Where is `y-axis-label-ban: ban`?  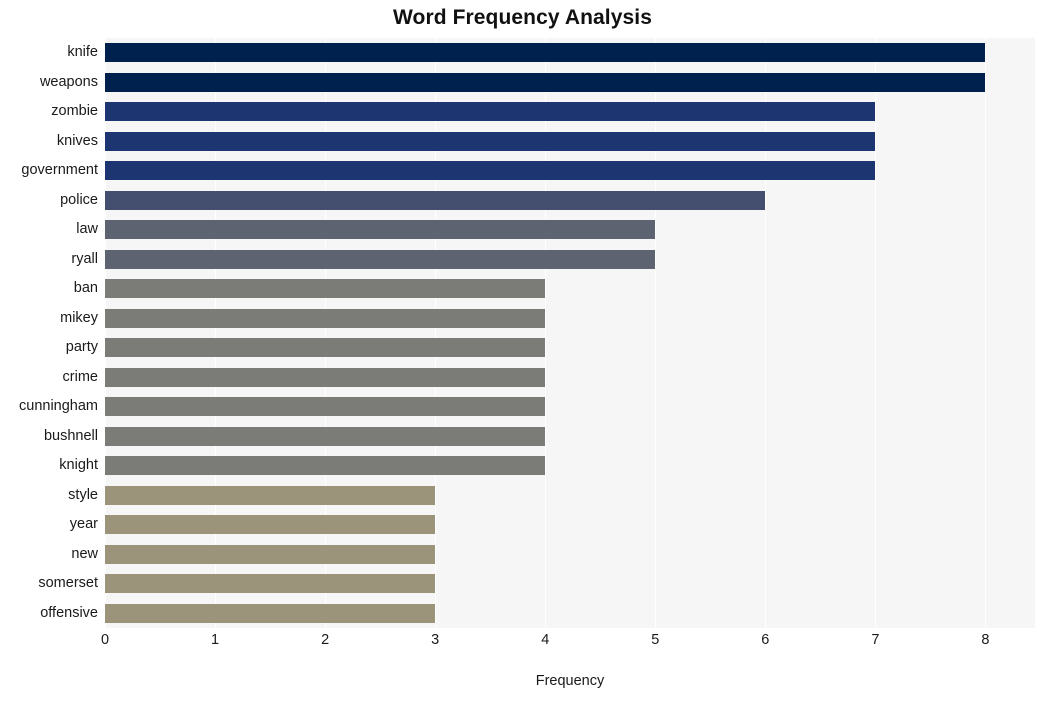 y-axis-label-ban: ban is located at coordinates (85, 288).